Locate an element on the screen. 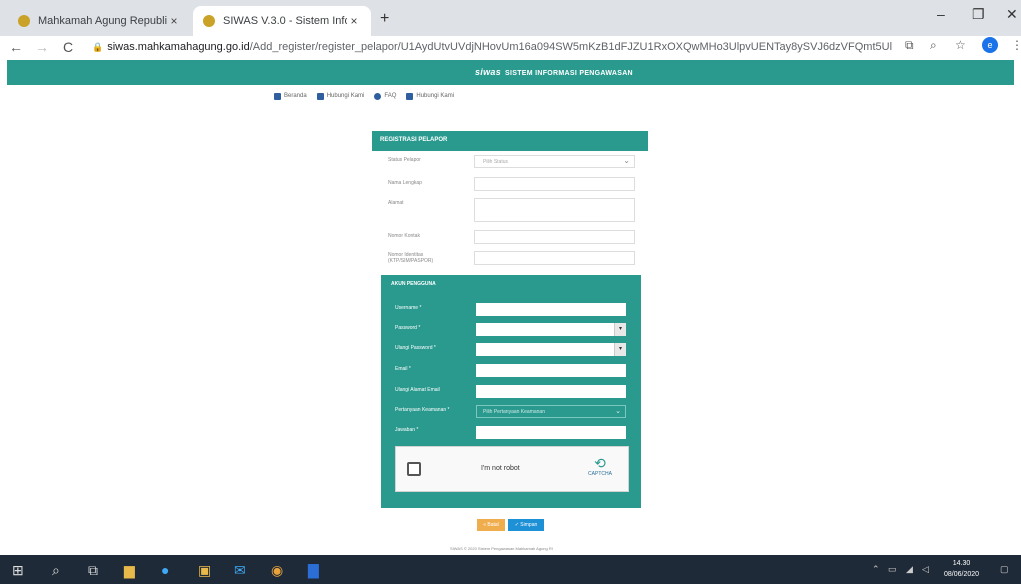 This screenshot has height=584, width=1021. site-brand: siwas SISTEM INFORMASI PENGAWASAN is located at coordinates (554, 72).